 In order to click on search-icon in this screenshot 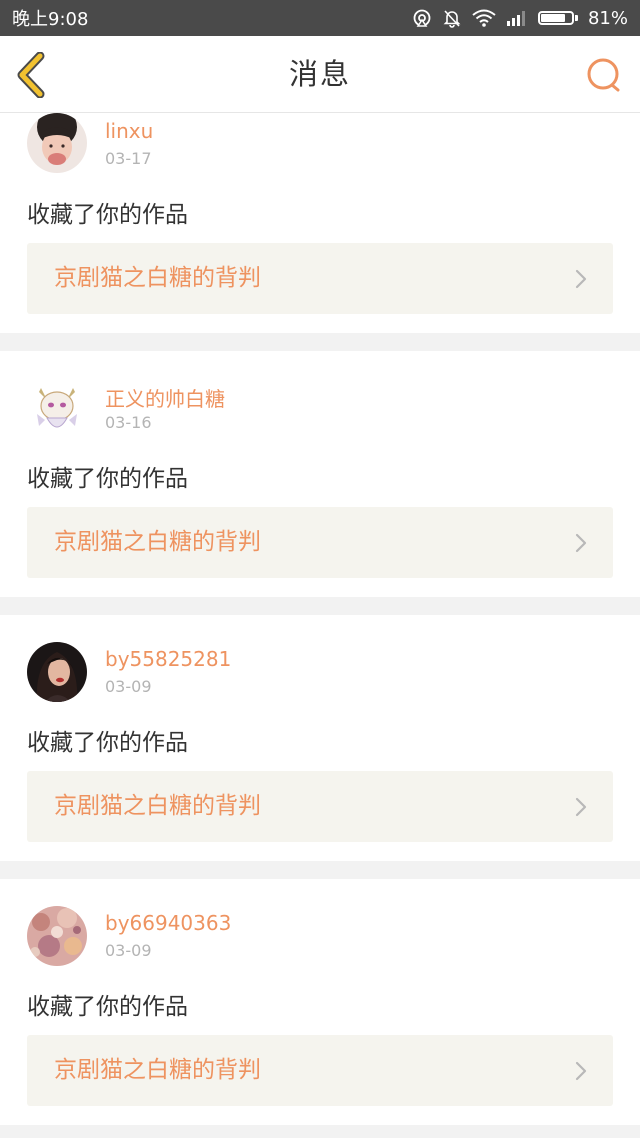, I will do `click(603, 75)`.